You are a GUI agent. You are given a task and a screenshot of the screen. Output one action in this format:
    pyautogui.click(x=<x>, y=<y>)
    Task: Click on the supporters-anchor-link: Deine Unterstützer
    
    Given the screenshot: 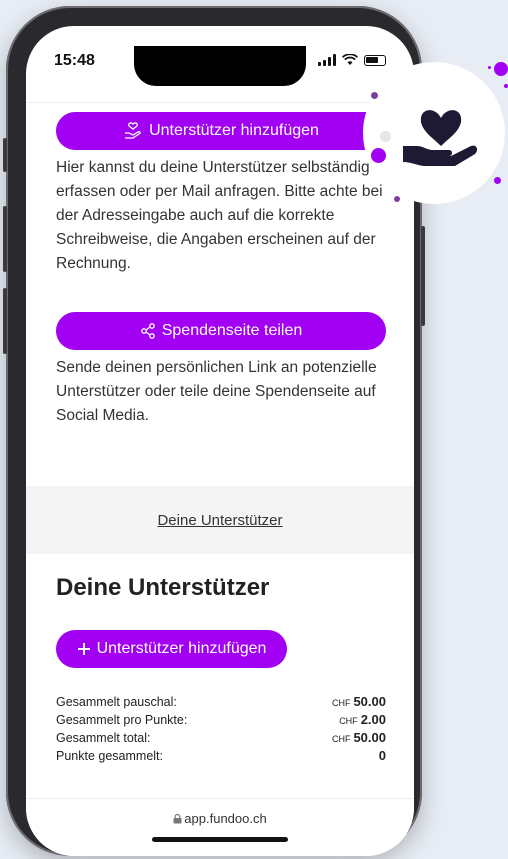 What is the action you would take?
    pyautogui.click(x=219, y=520)
    